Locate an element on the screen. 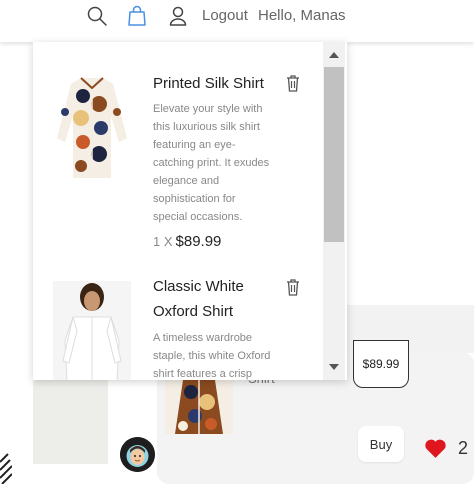 Image resolution: width=474 pixels, height=484 pixels. scroll-up-icon is located at coordinates (334, 55).